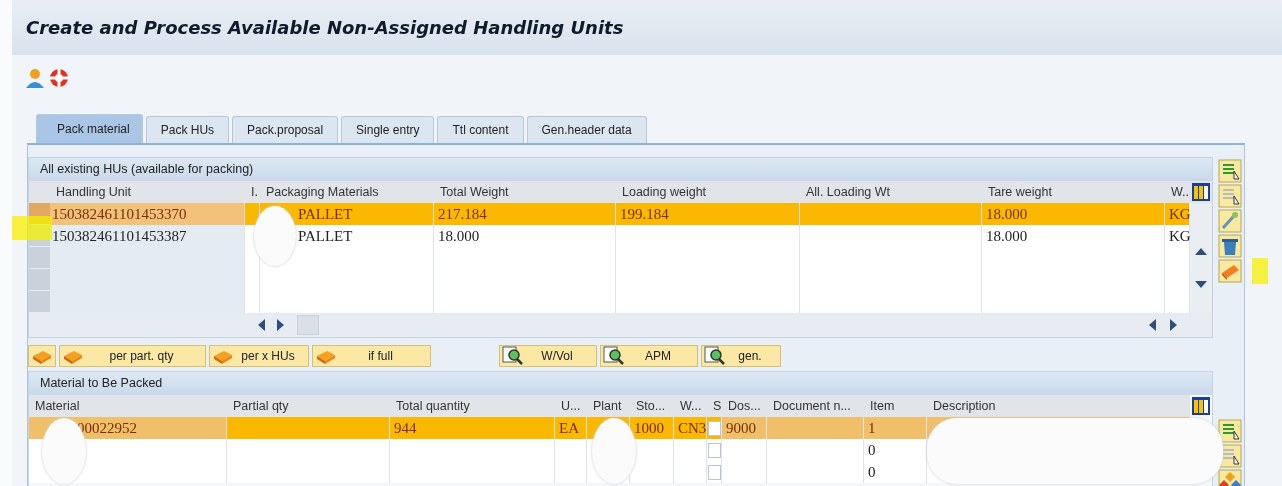  I want to click on tab: Gen.header data, so click(586, 129).